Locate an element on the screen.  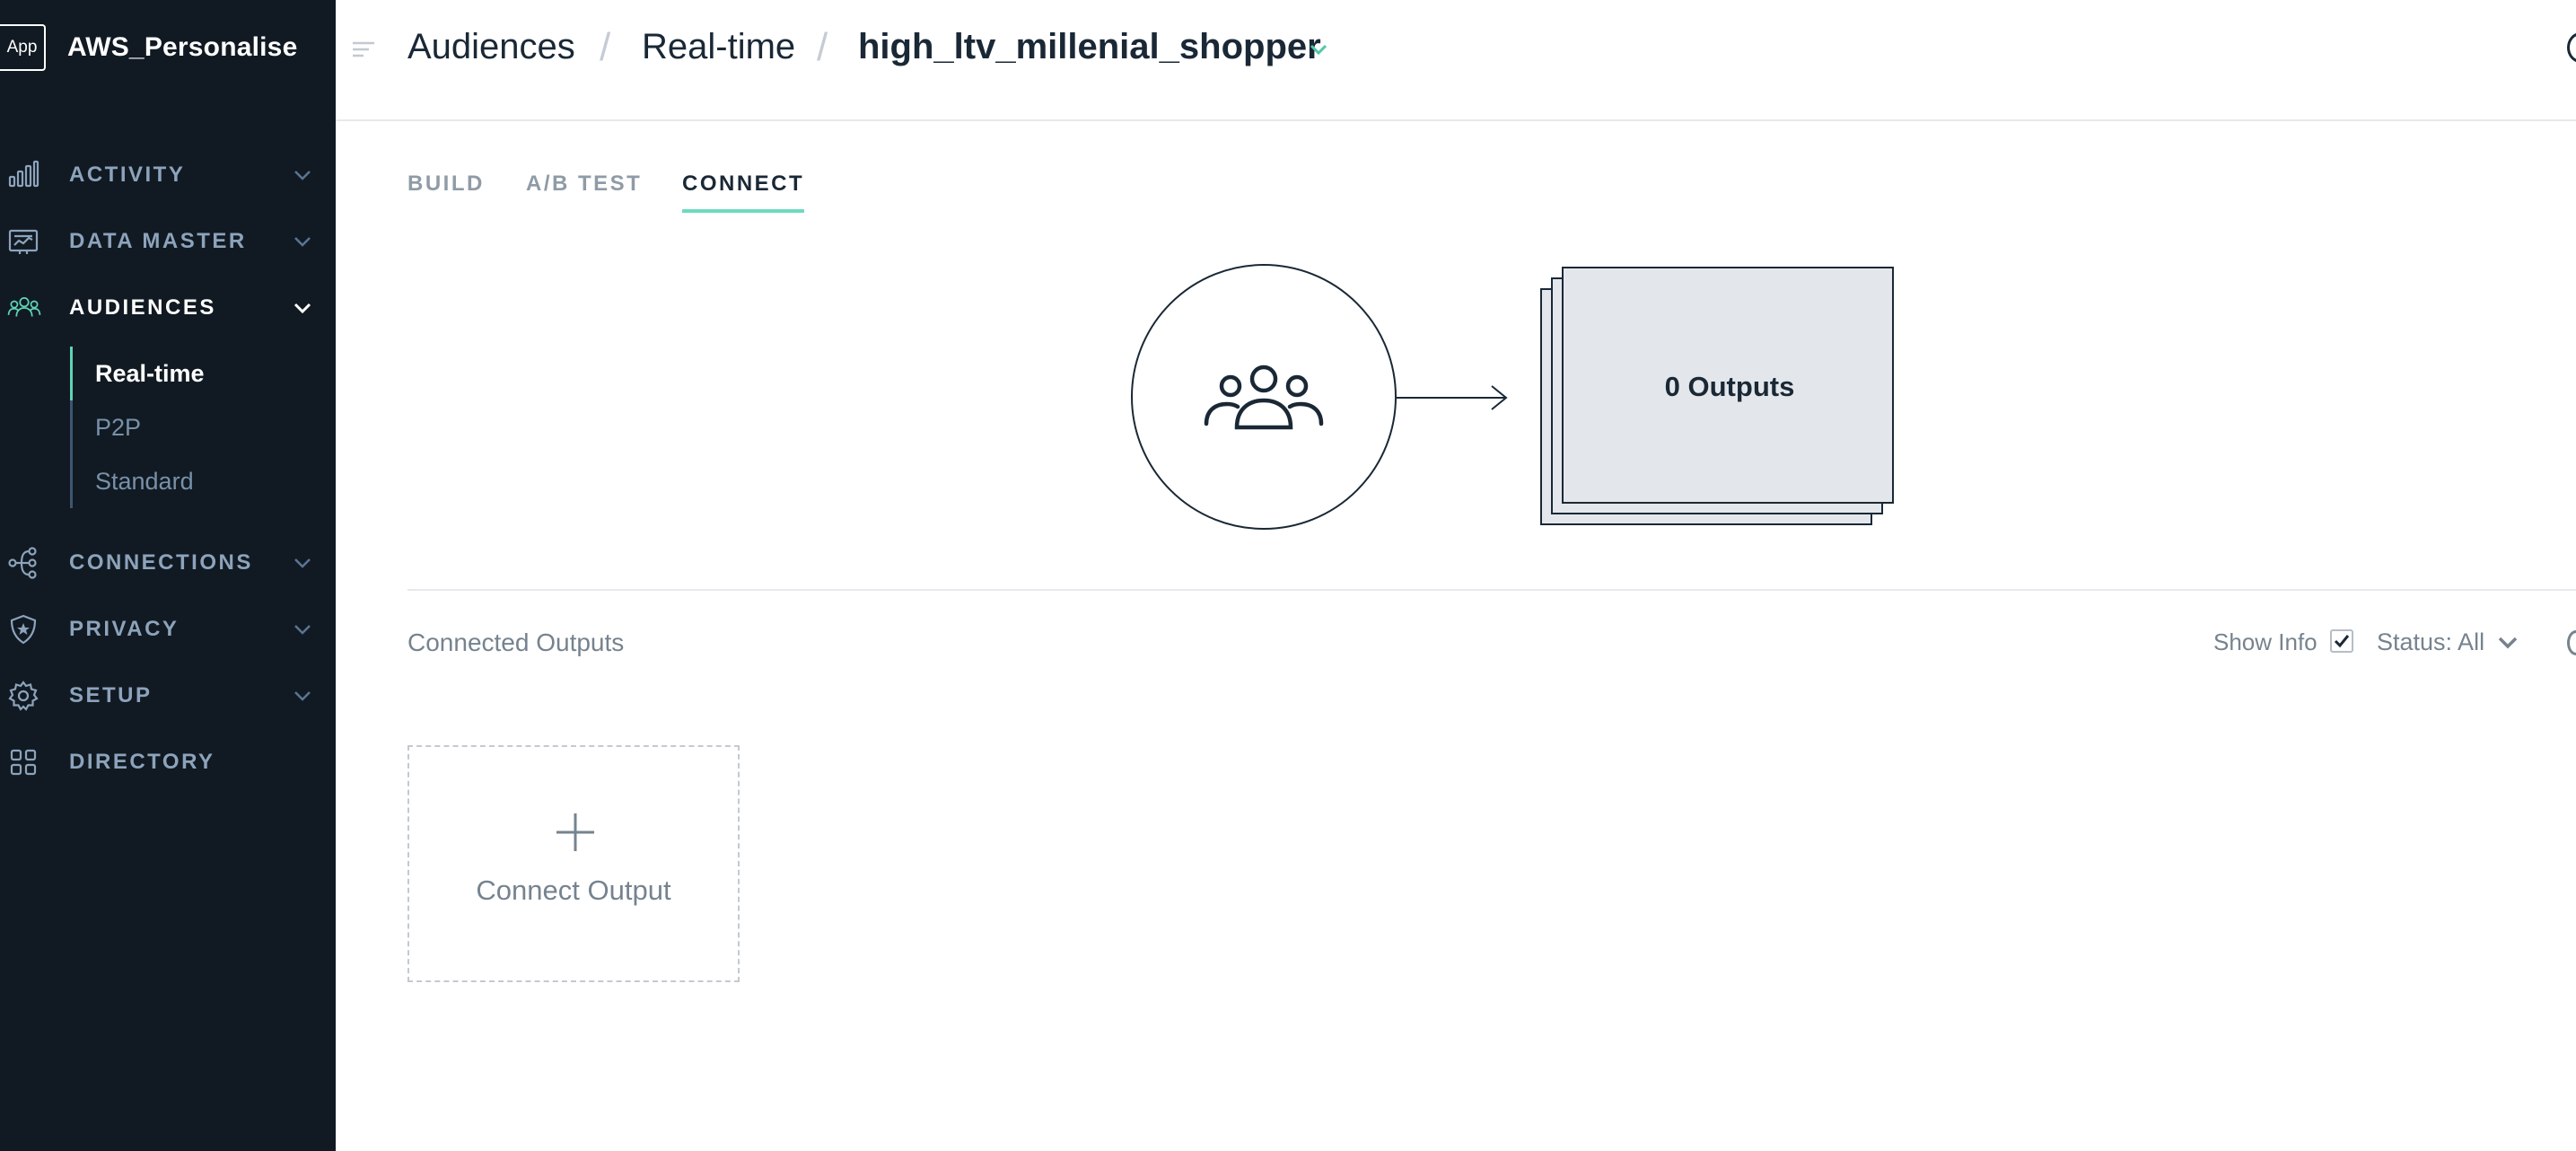
sidebar-item-audiences: AUDIENCES is located at coordinates (168, 308).